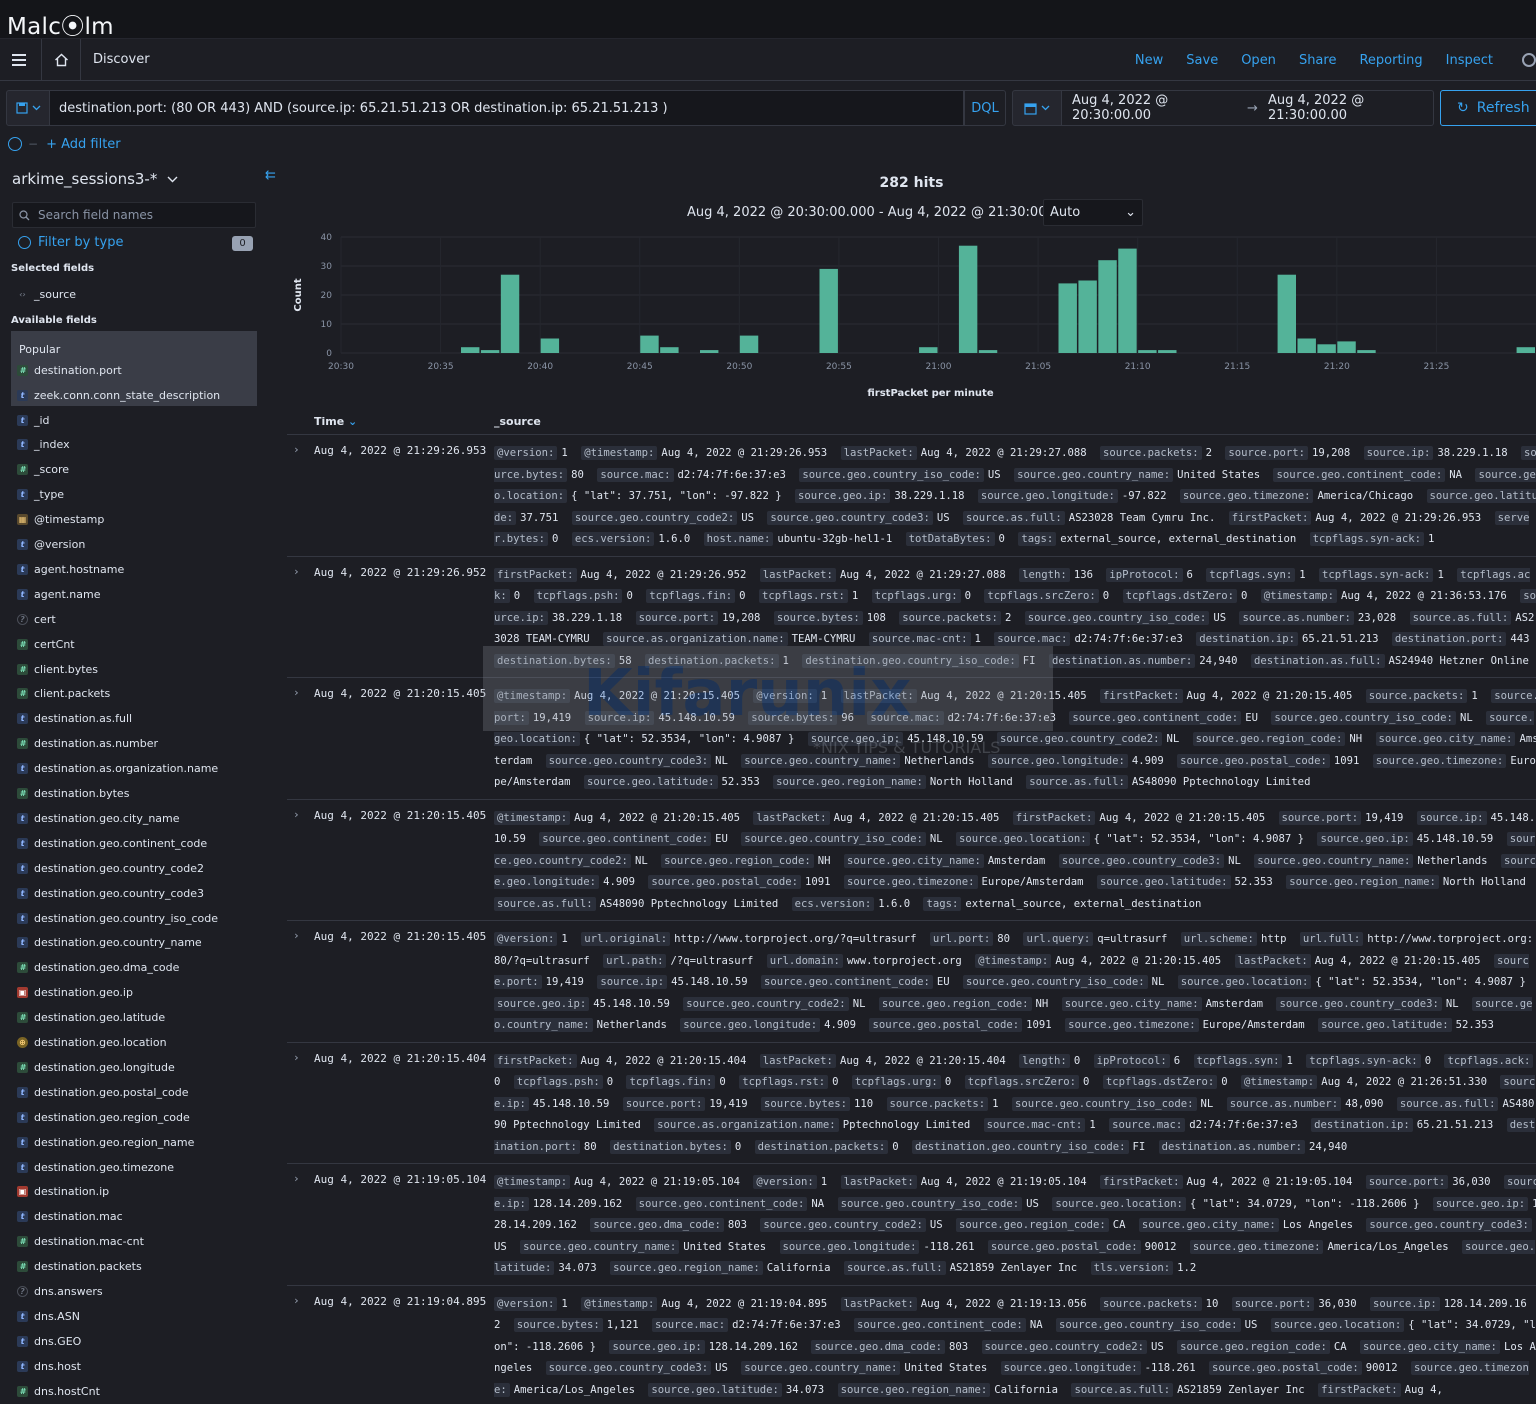  I want to click on end-date: Aug 4, 2022 @ 21:30:00.00, so click(1350, 108).